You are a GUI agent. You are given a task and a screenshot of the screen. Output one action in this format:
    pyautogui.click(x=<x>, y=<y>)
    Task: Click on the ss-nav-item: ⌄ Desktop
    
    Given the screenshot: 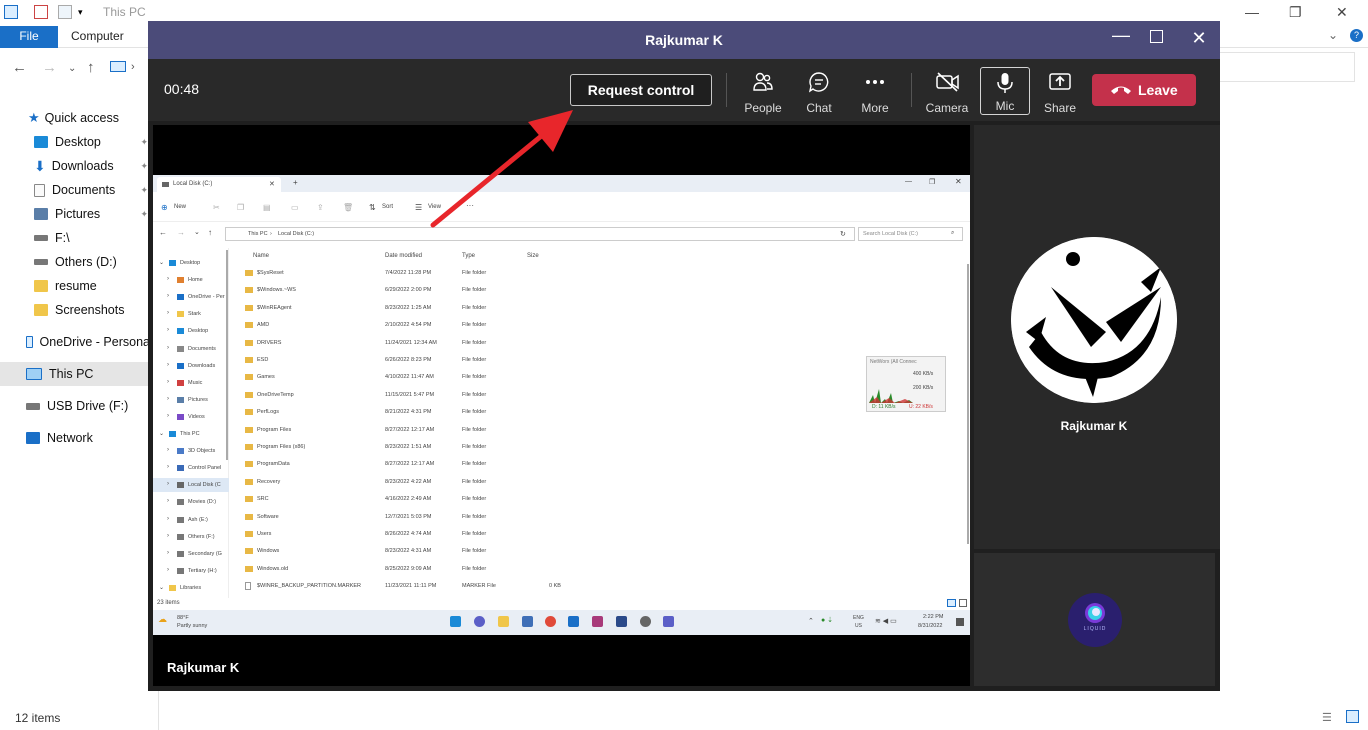 What is the action you would take?
    pyautogui.click(x=191, y=263)
    